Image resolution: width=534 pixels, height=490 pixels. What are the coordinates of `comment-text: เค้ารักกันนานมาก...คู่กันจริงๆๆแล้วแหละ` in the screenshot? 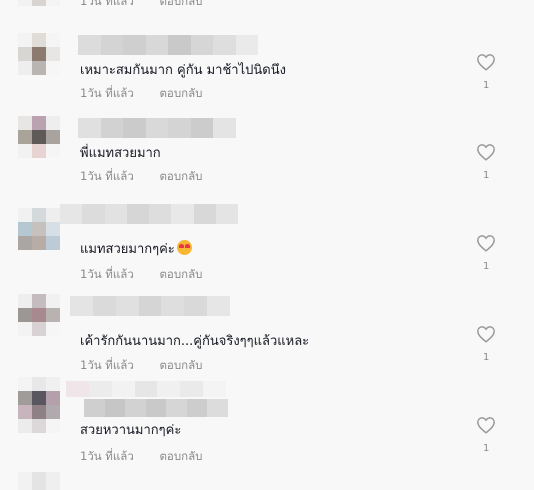 It's located at (195, 341).